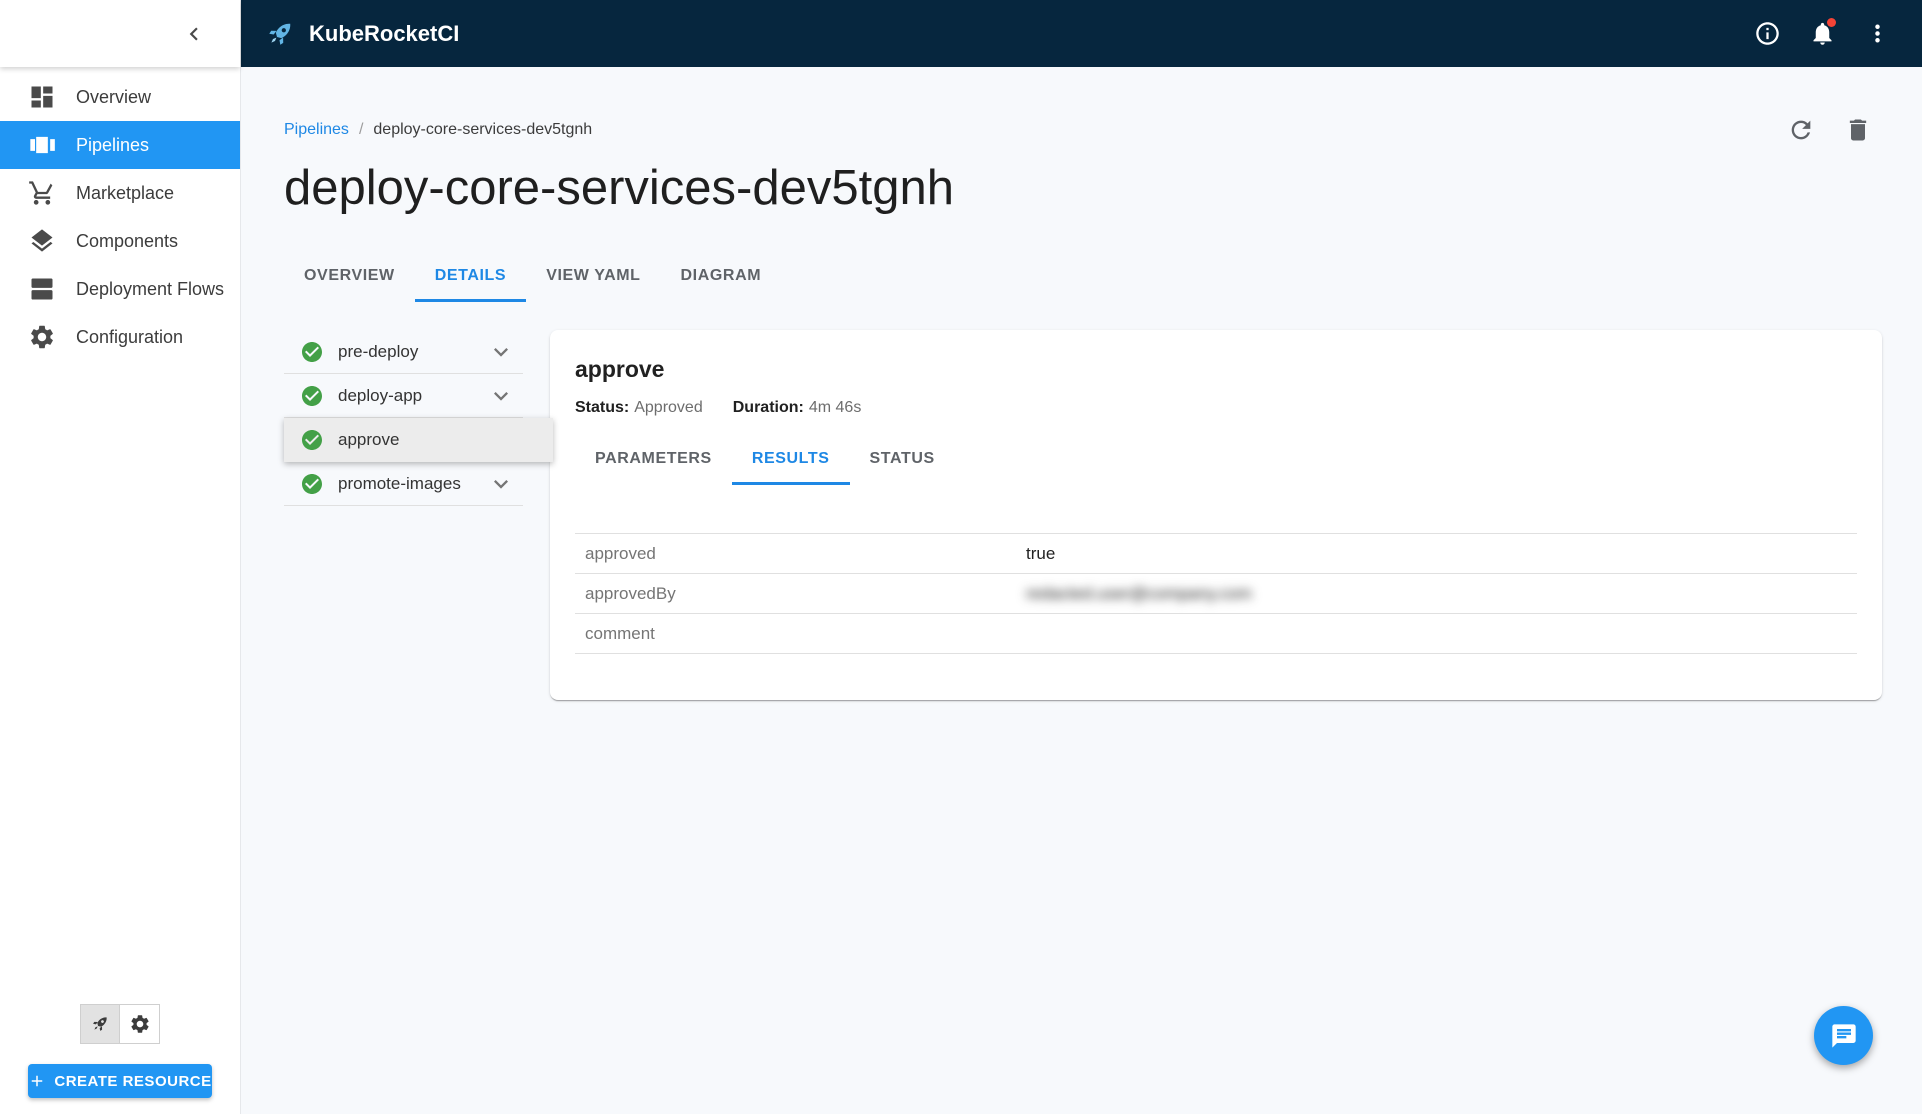  I want to click on result-key: comment, so click(795, 633).